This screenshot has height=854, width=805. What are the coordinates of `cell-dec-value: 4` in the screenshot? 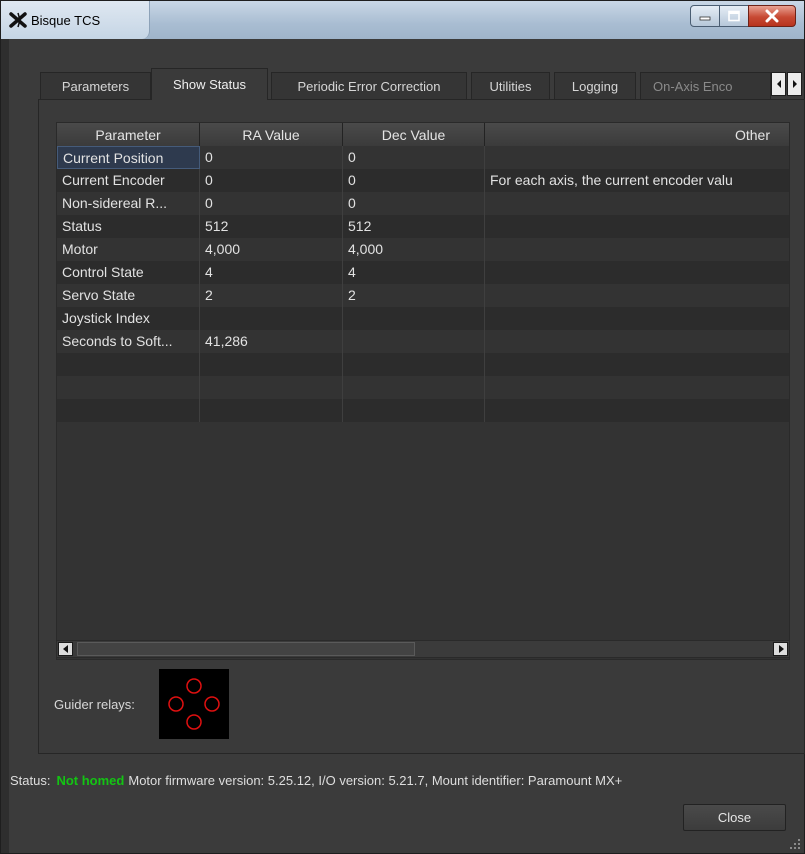 It's located at (414, 272).